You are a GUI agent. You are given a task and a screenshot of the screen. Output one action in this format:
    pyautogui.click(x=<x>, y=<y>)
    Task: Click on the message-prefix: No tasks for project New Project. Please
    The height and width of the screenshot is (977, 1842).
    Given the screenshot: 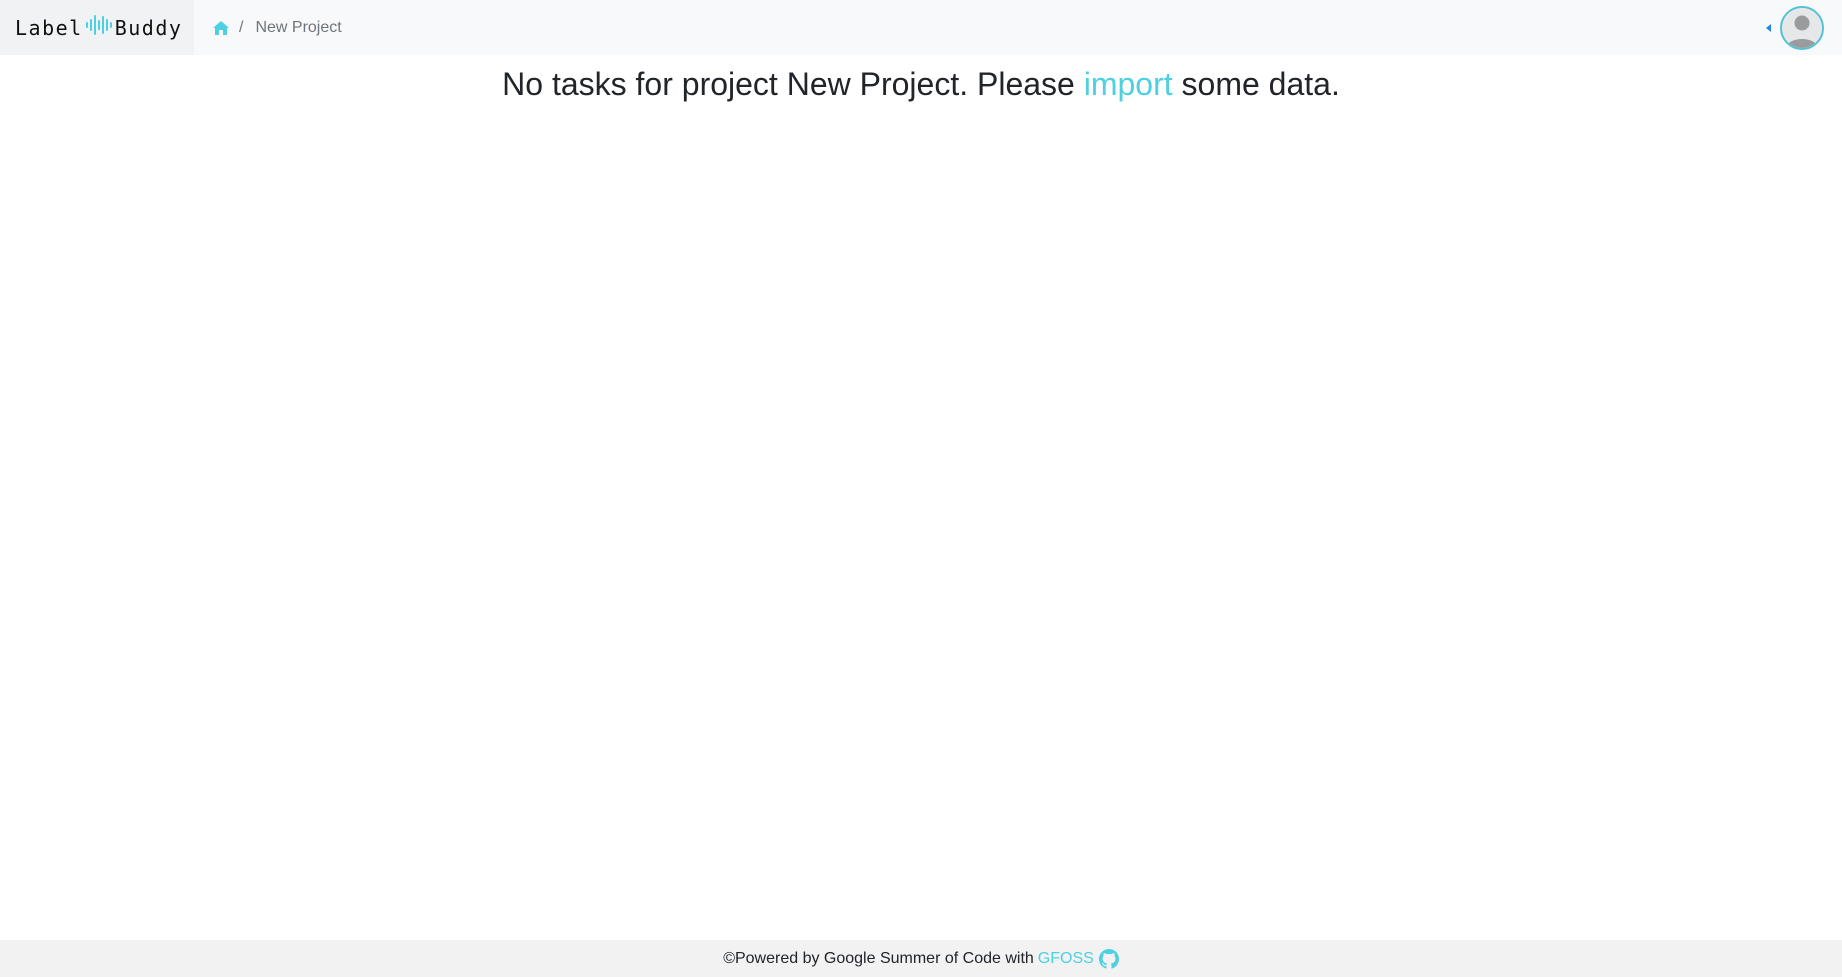 What is the action you would take?
    pyautogui.click(x=793, y=84)
    